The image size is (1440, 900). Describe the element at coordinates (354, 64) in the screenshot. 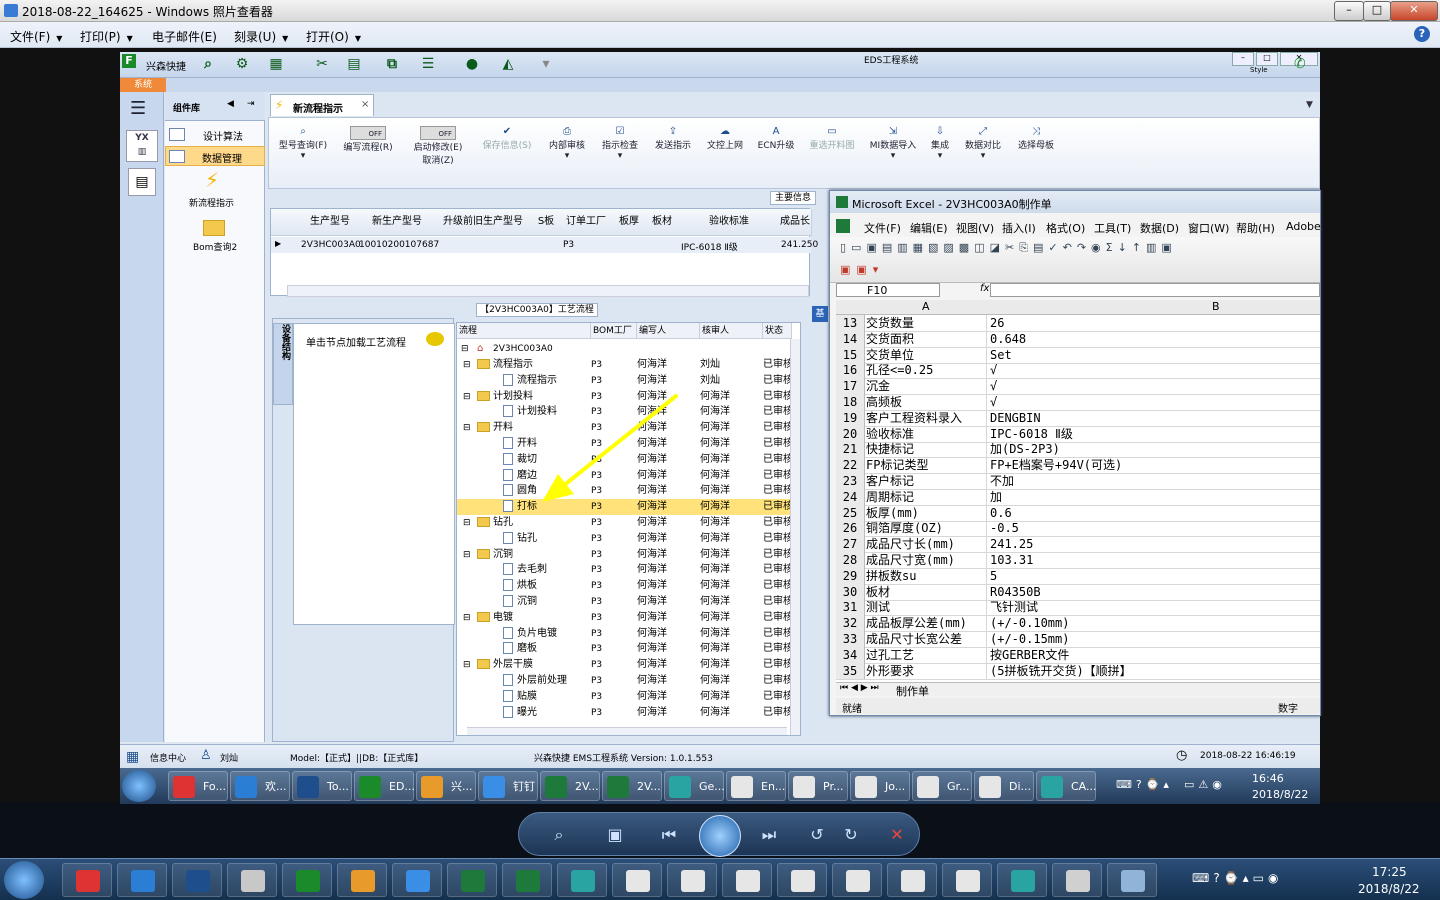

I see `film-icon: ▤` at that location.